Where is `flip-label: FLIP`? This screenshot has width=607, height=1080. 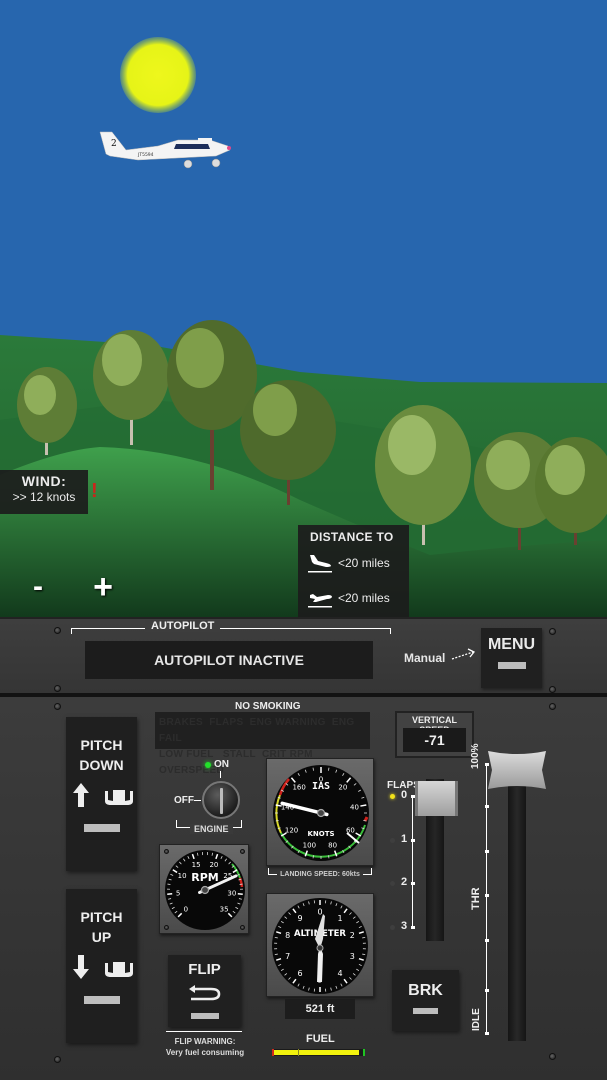
flip-label: FLIP is located at coordinates (204, 969).